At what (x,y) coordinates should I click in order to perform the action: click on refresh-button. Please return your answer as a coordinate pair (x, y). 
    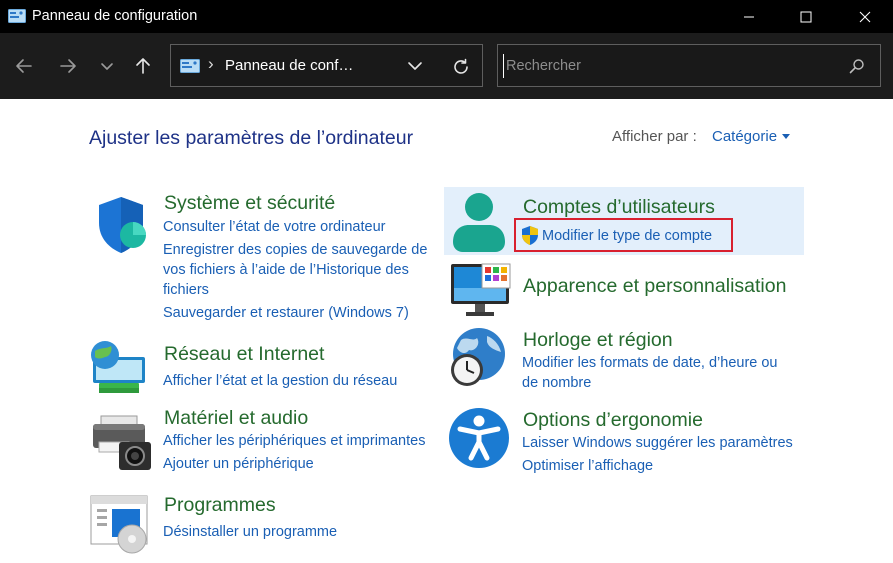
    Looking at the image, I should click on (461, 67).